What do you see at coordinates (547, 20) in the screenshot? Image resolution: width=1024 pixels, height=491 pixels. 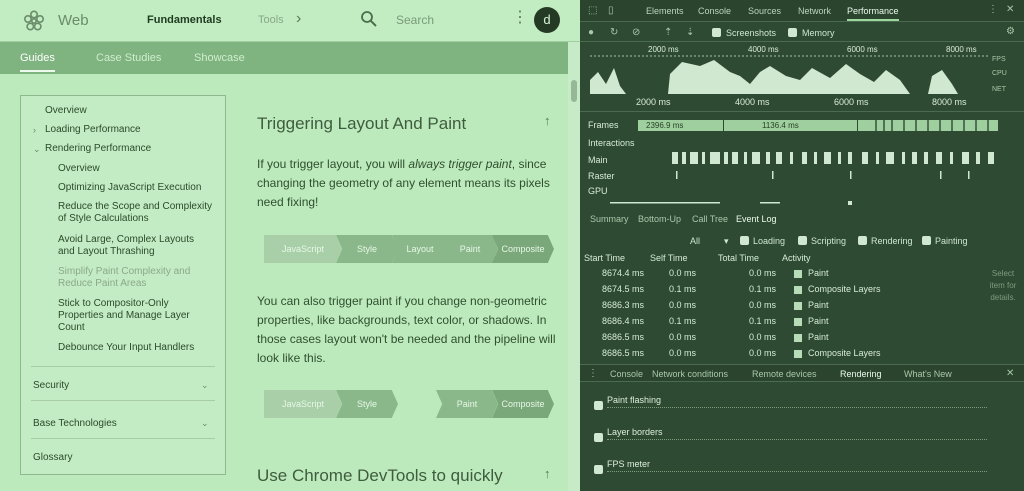 I see `avatar: d` at bounding box center [547, 20].